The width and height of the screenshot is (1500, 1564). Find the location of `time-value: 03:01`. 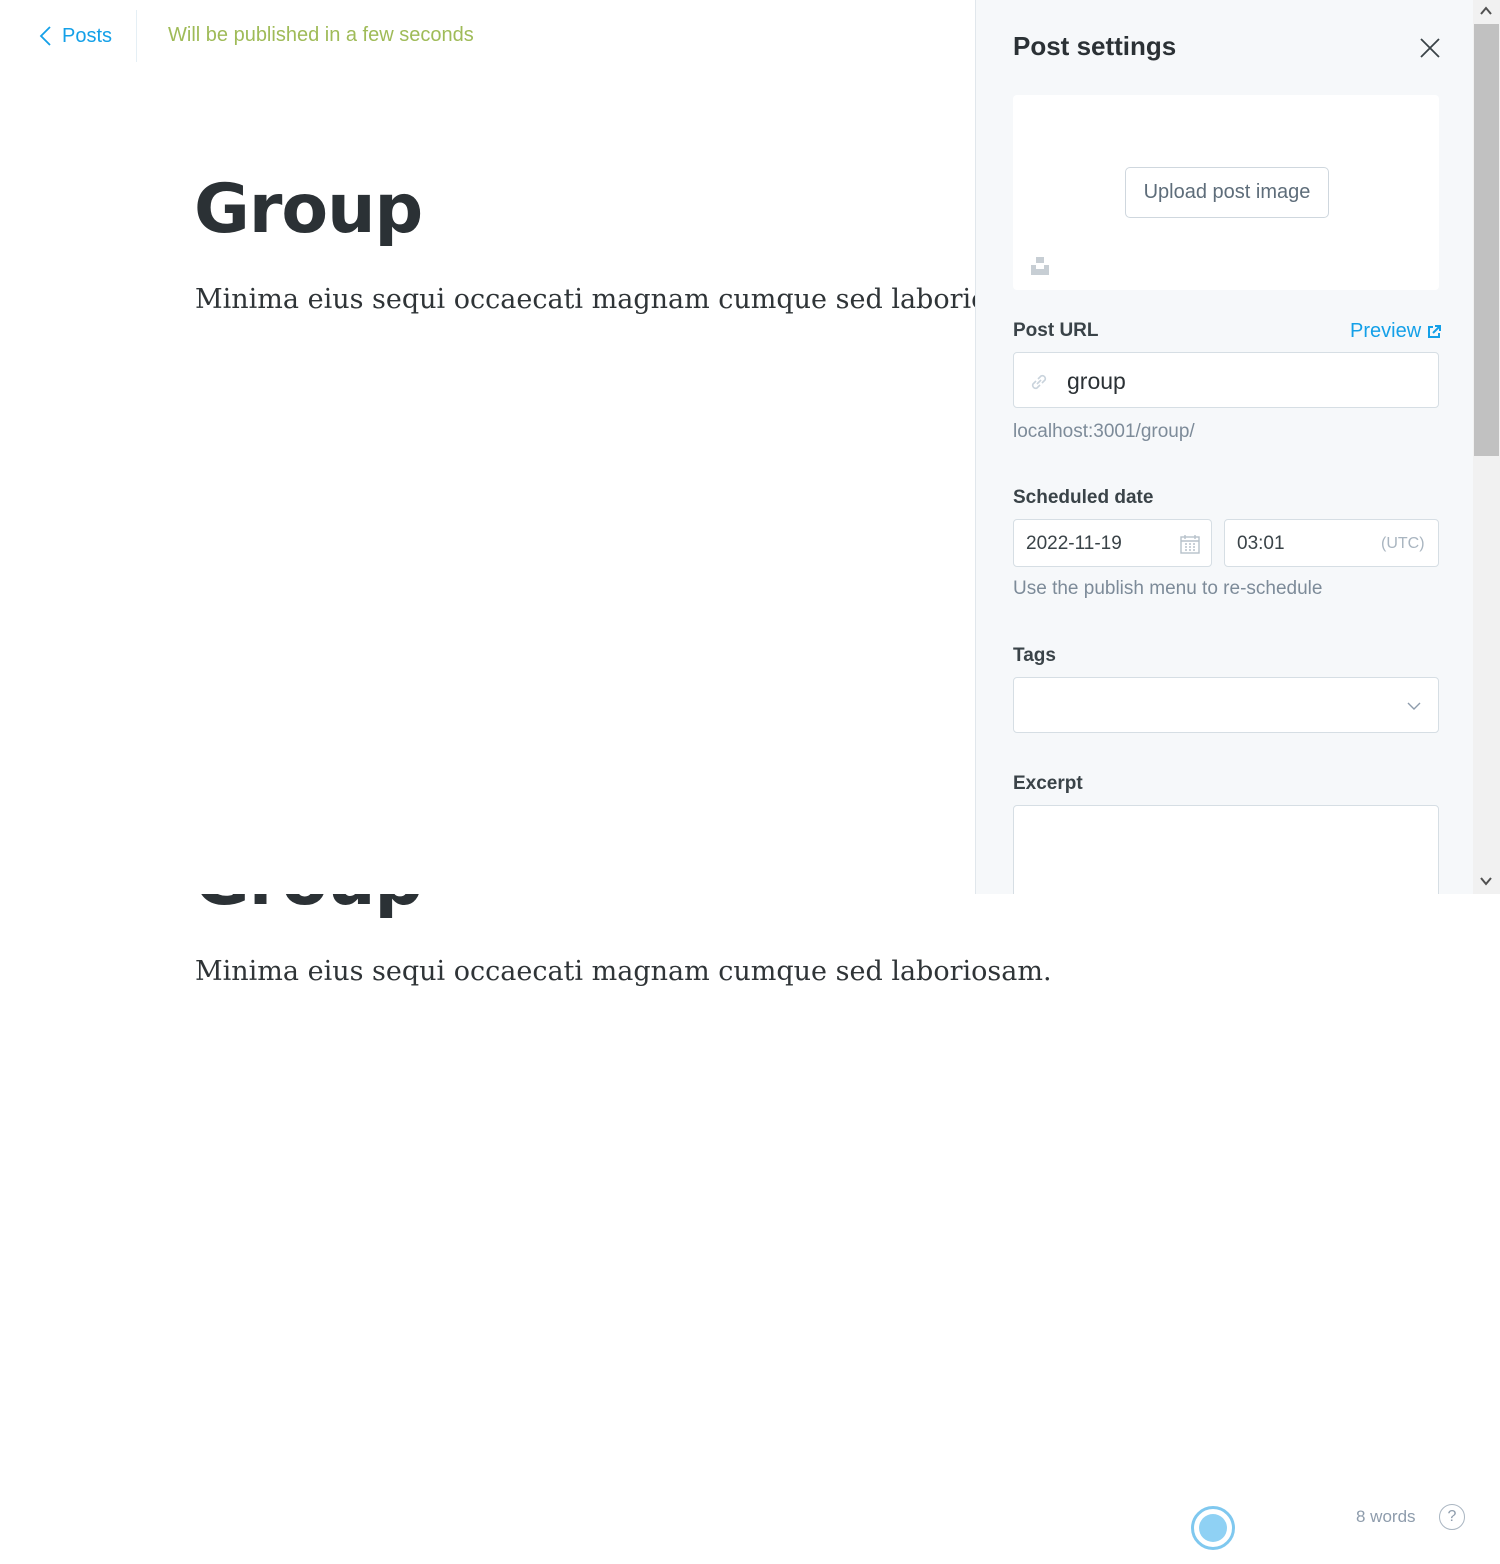

time-value: 03:01 is located at coordinates (1261, 543).